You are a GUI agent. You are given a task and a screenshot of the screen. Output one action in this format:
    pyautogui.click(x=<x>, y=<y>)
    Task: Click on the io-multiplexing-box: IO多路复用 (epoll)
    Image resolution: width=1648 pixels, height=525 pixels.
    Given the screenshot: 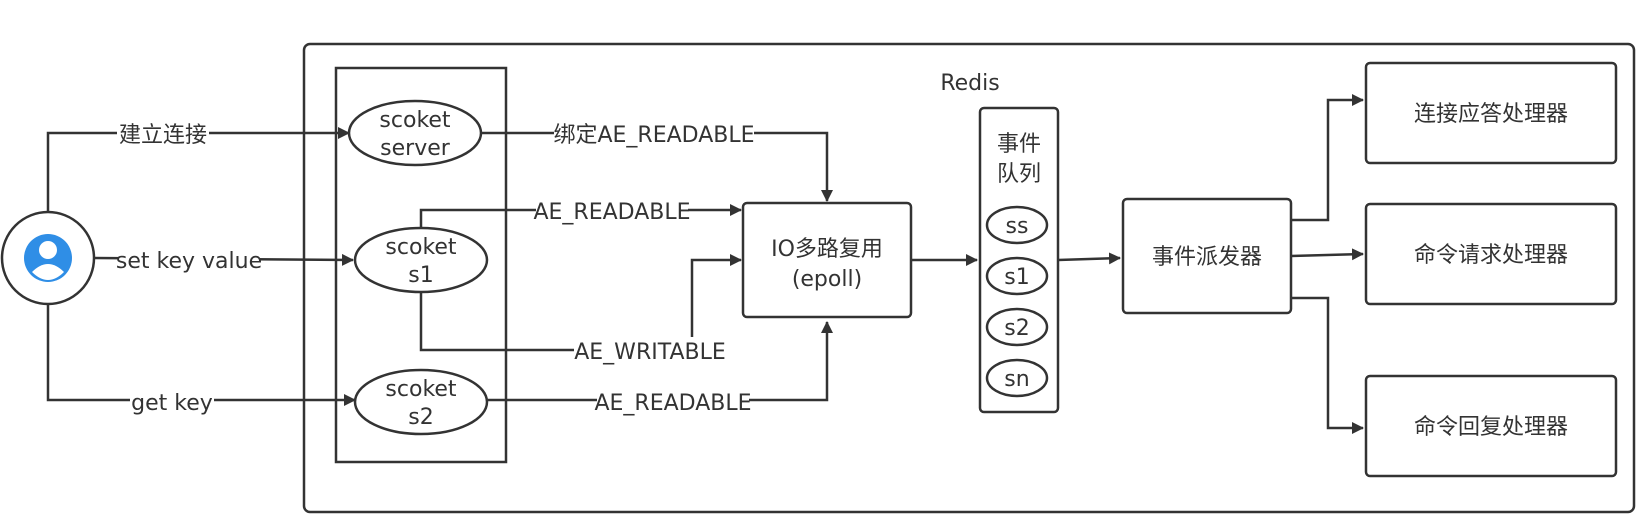 What is the action you would take?
    pyautogui.click(x=827, y=260)
    